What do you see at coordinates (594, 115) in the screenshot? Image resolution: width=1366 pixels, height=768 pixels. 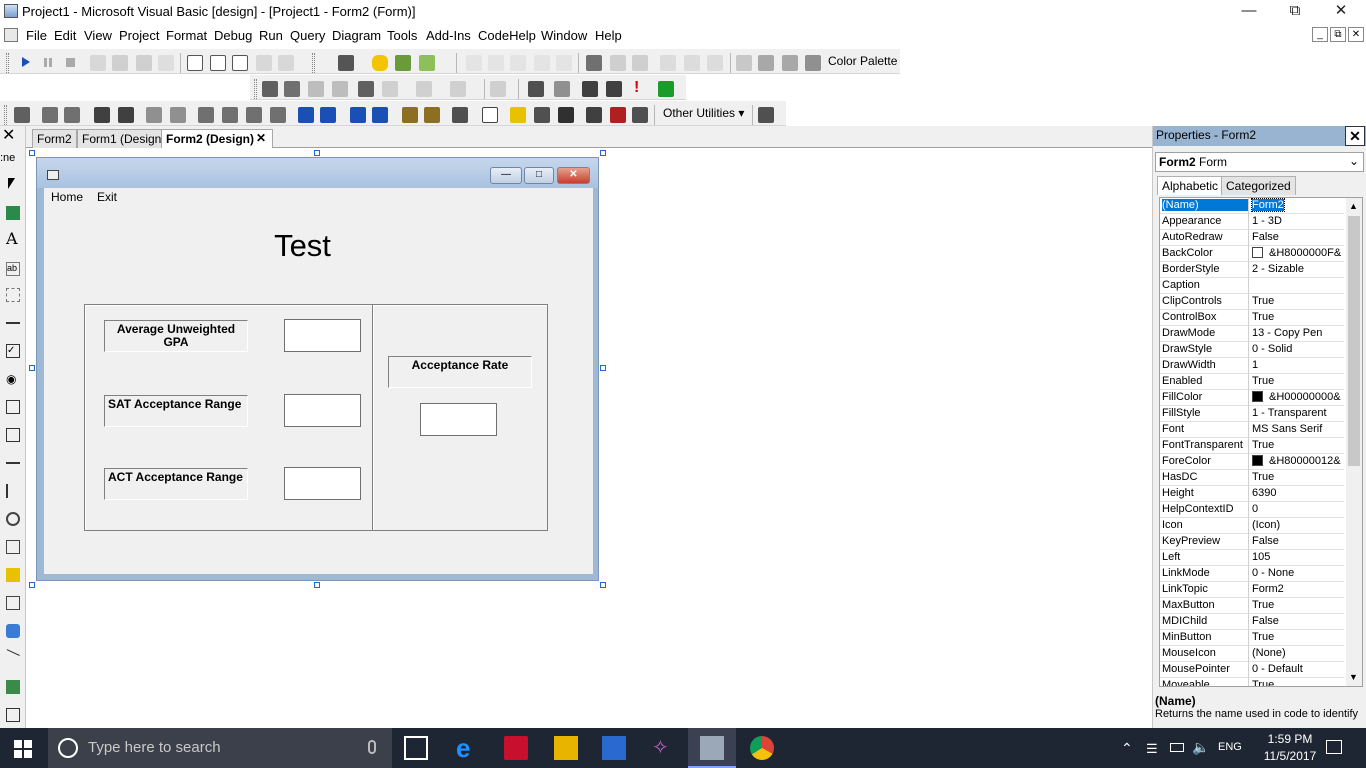 I see `eraser-icon` at bounding box center [594, 115].